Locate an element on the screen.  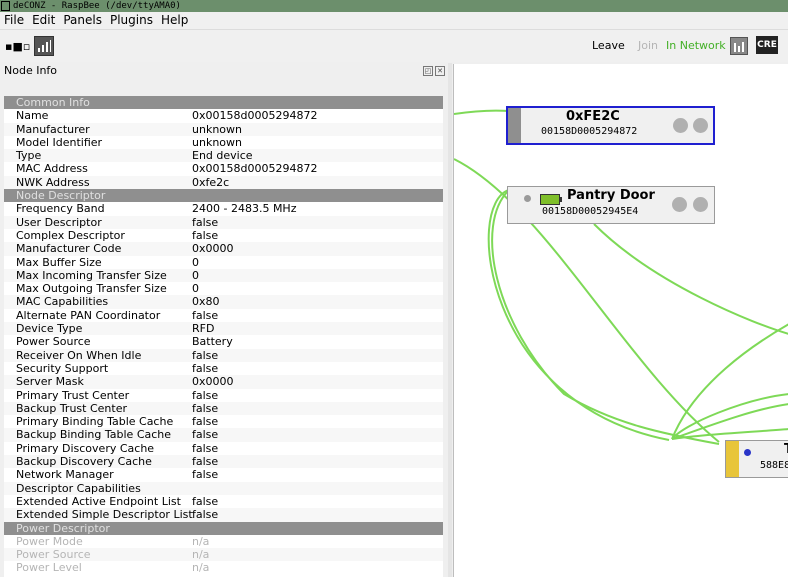
property-name: Model Identifier is located at coordinates (59, 142).